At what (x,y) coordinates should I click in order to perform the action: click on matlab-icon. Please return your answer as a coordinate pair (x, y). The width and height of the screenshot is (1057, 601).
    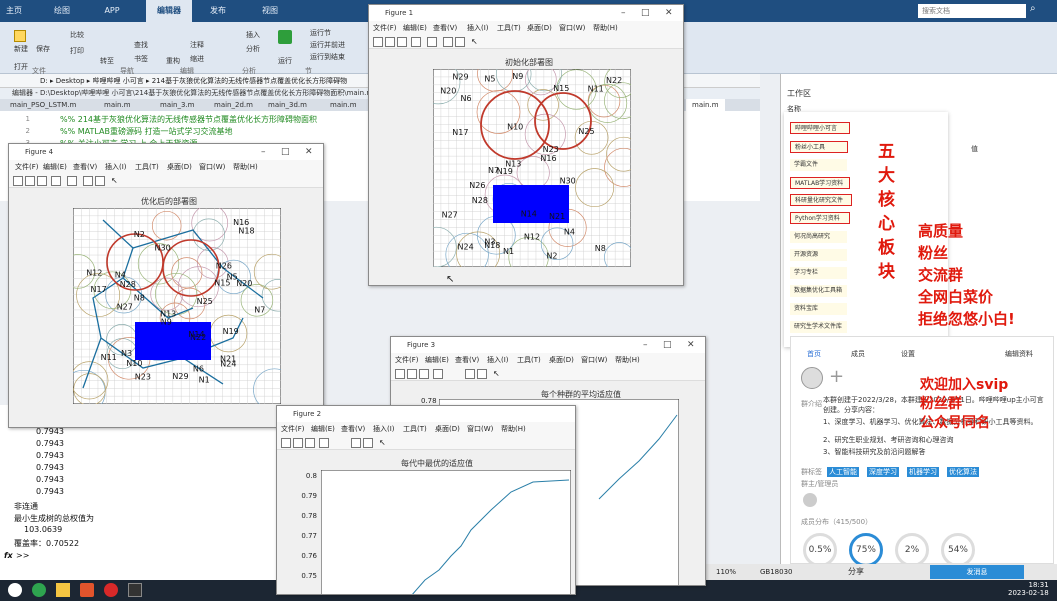
    Looking at the image, I should click on (87, 590).